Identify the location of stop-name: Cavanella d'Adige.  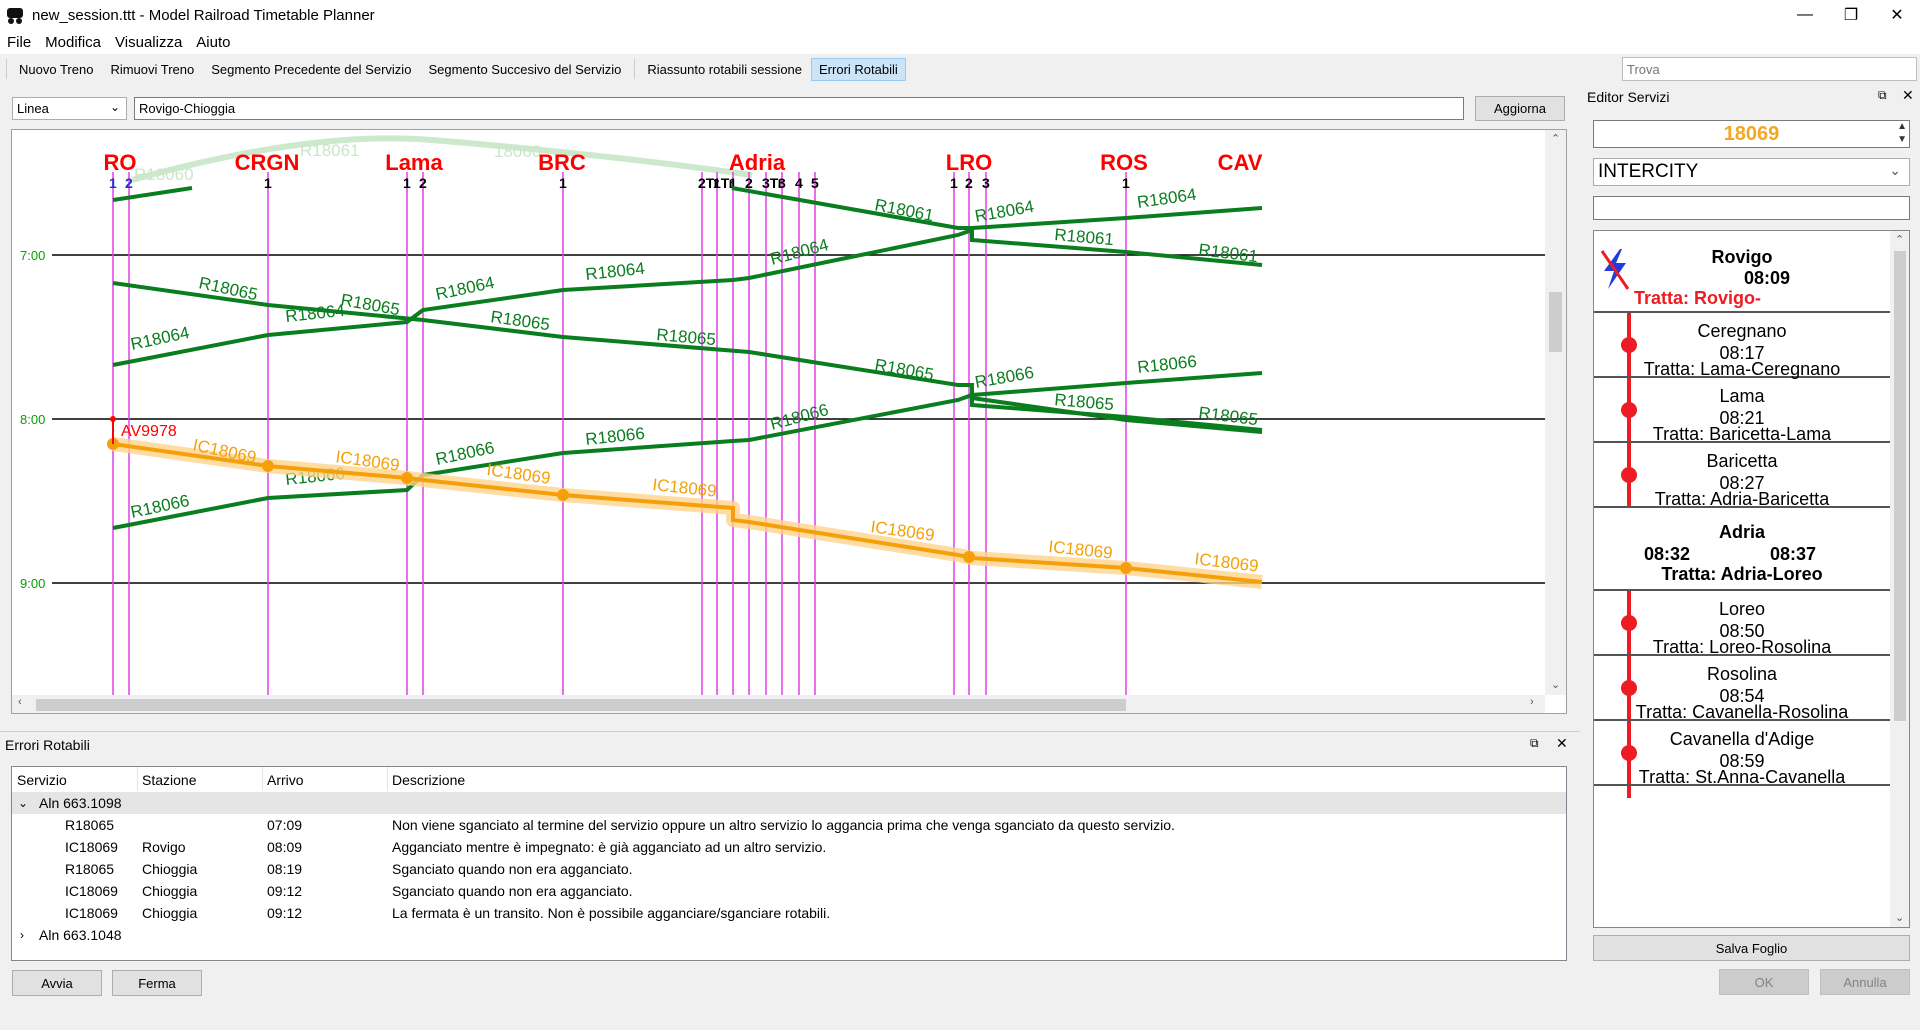
(1742, 739).